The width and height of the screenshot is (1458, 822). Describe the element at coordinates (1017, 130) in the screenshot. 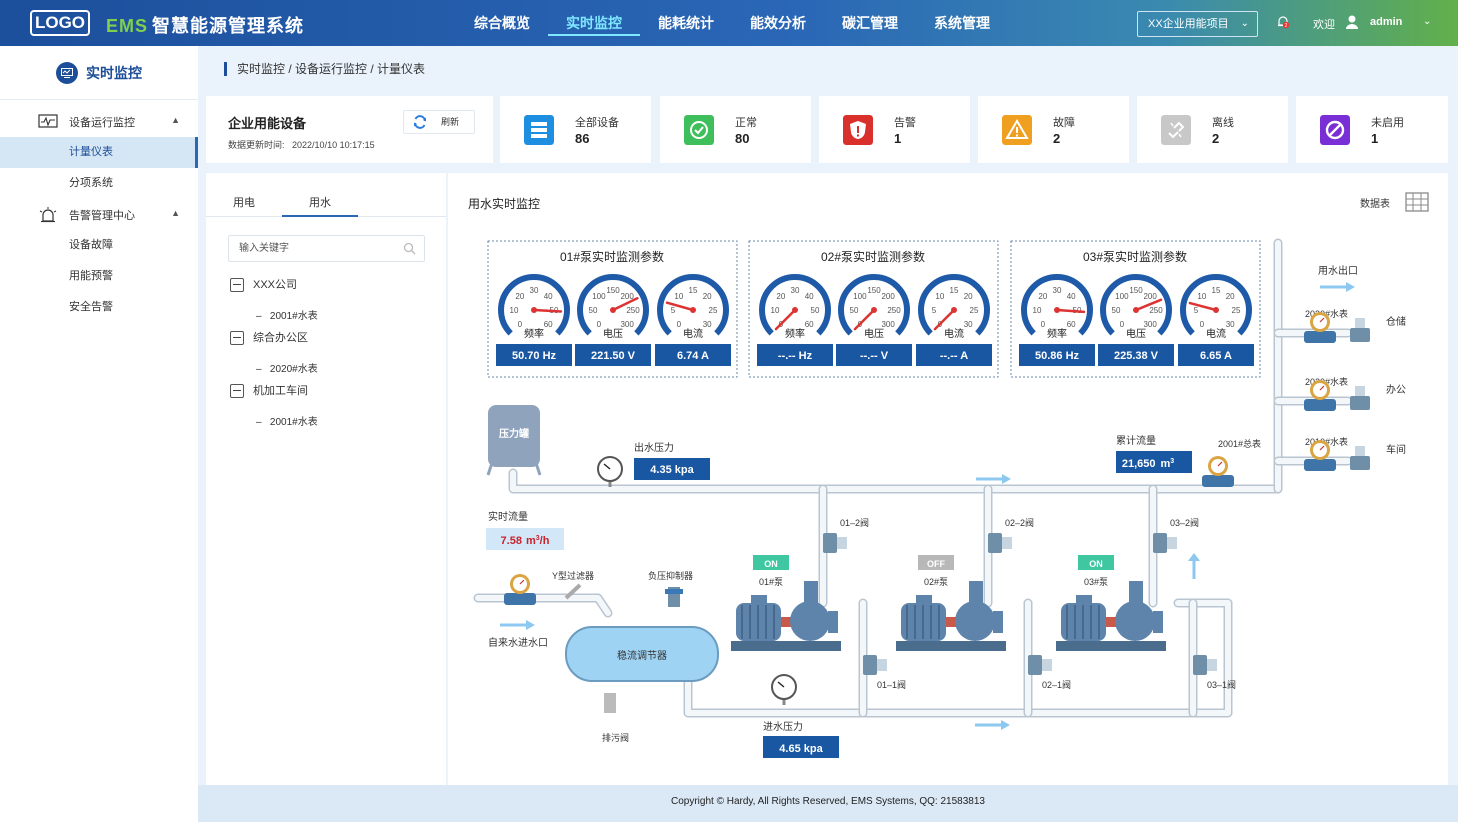

I see `warning-triangle-icon` at that location.